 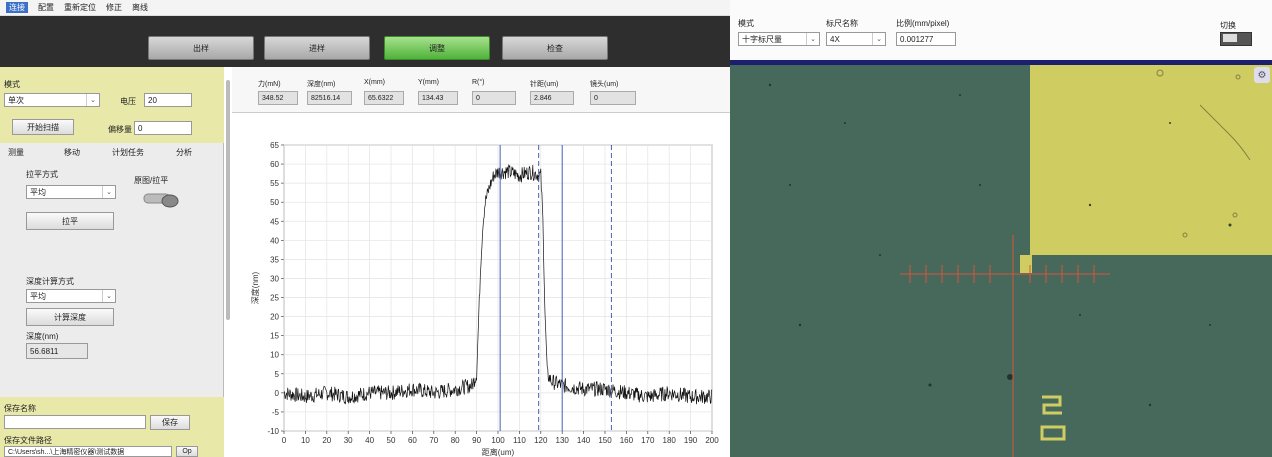 What do you see at coordinates (163, 201) in the screenshot?
I see `toggle-switch-icon` at bounding box center [163, 201].